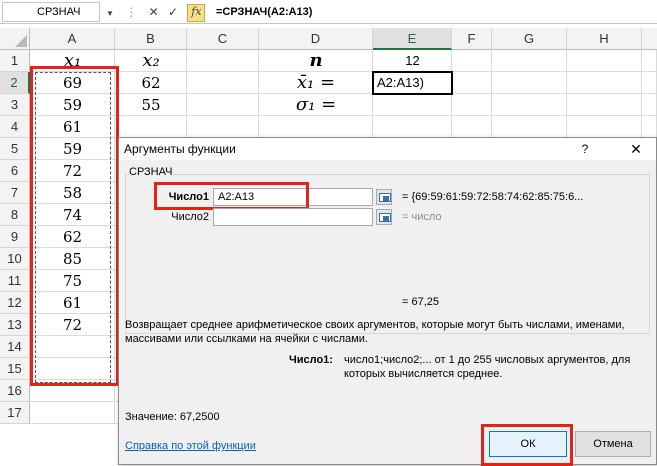 The height and width of the screenshot is (466, 657). I want to click on row-header-9: 9, so click(15, 237).